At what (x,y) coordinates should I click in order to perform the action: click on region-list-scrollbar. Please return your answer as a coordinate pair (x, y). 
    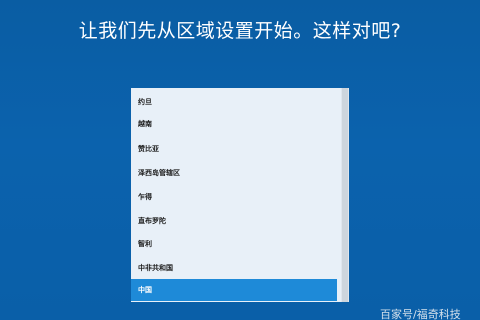
    Looking at the image, I should click on (345, 195).